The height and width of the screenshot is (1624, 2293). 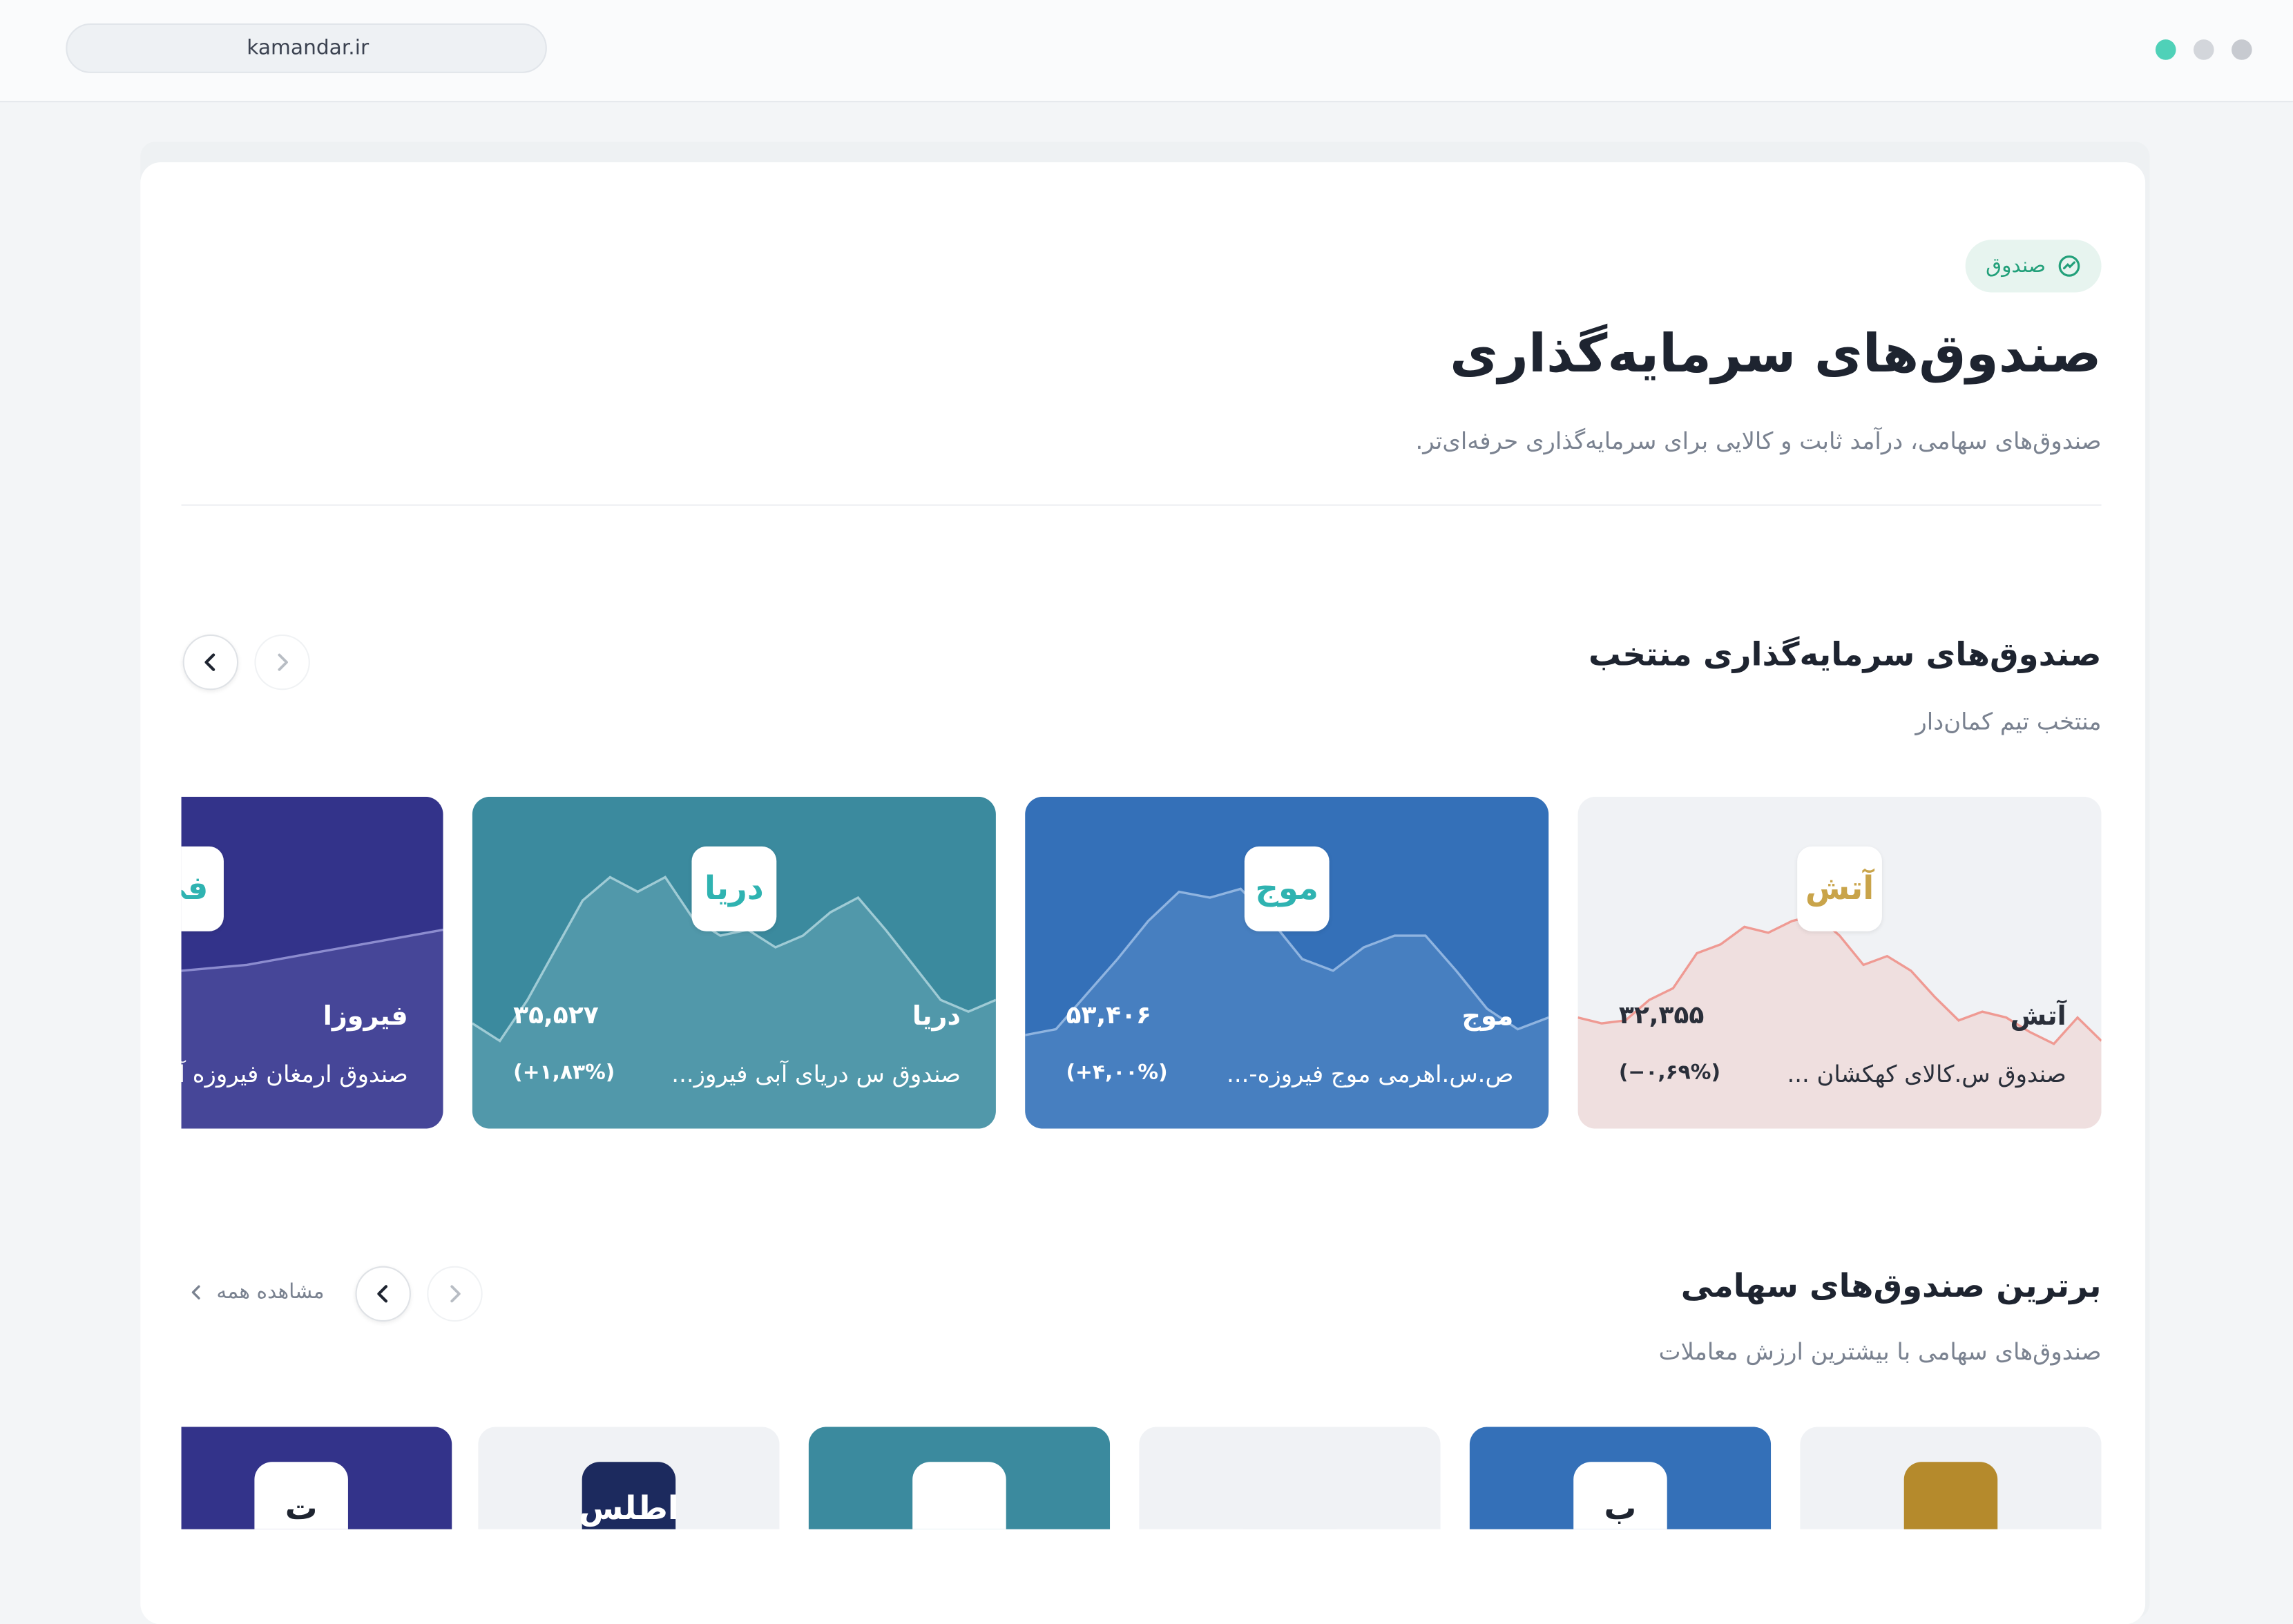 I want to click on equity-fund-card: ب, so click(x=1620, y=1478).